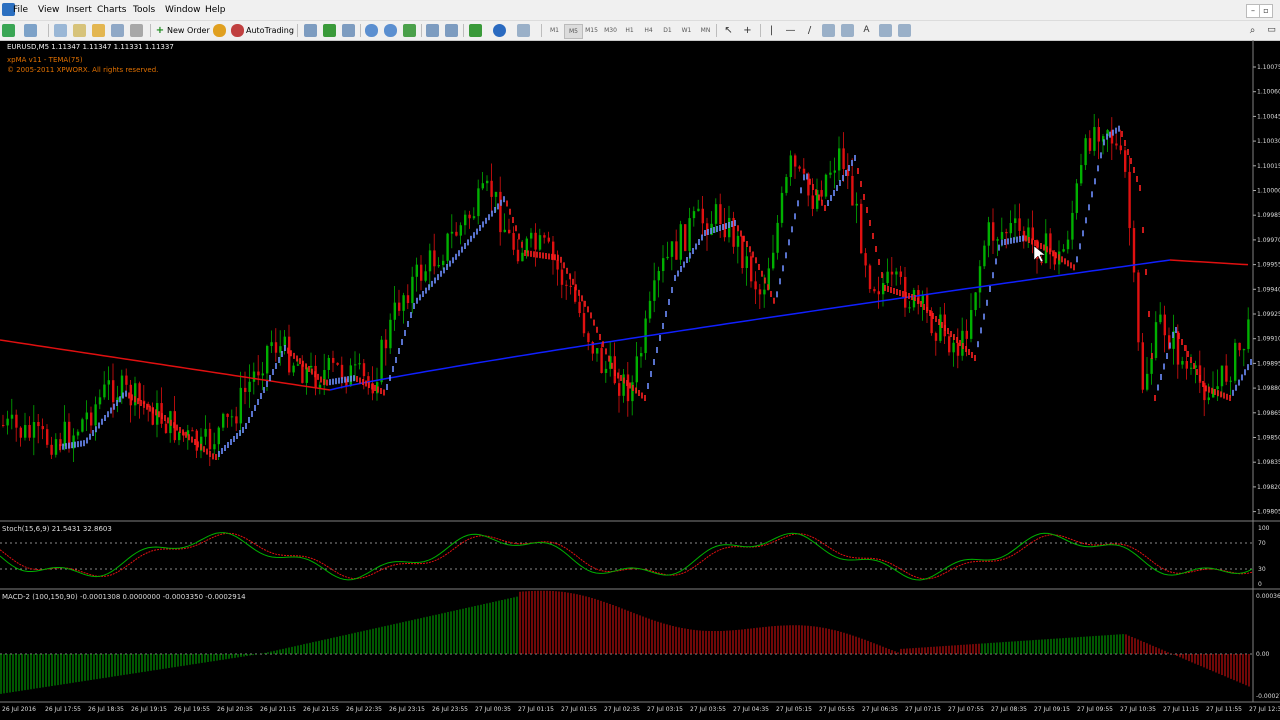  I want to click on autotrading-button: AutoTrading, so click(270, 30).